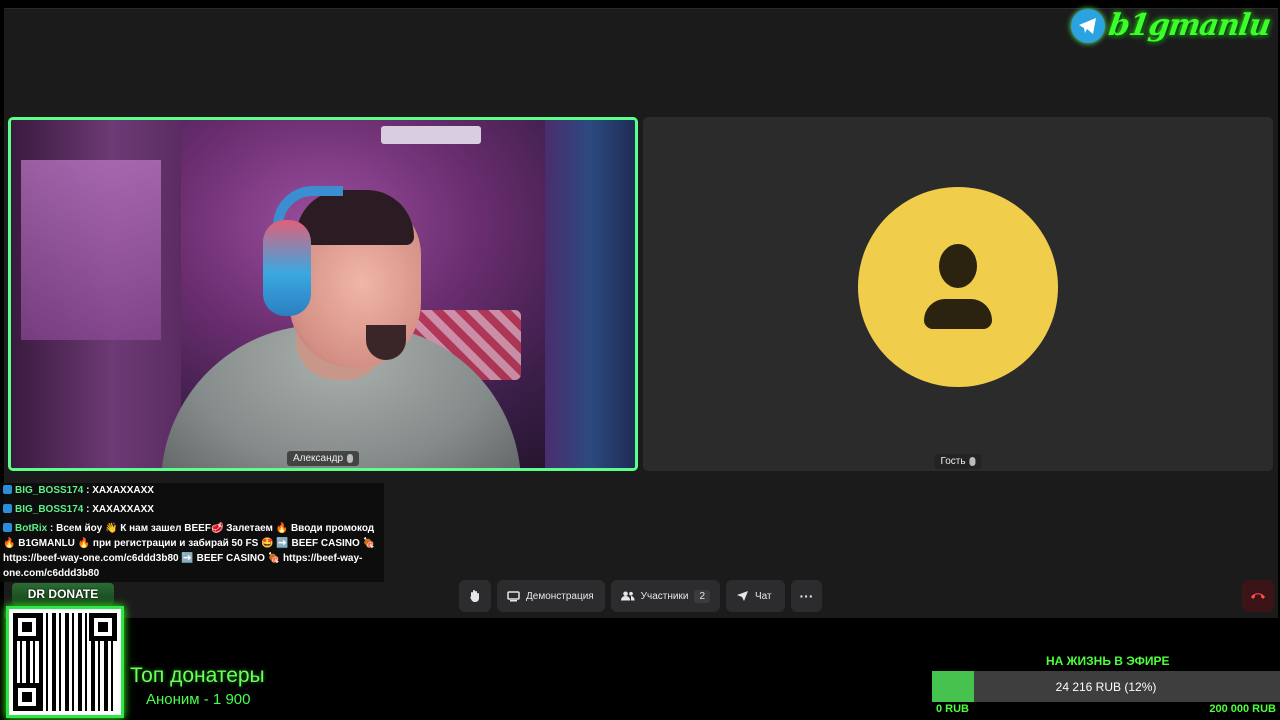  Describe the element at coordinates (197, 675) in the screenshot. I see `top-donators-title: Топ донатеры` at that location.